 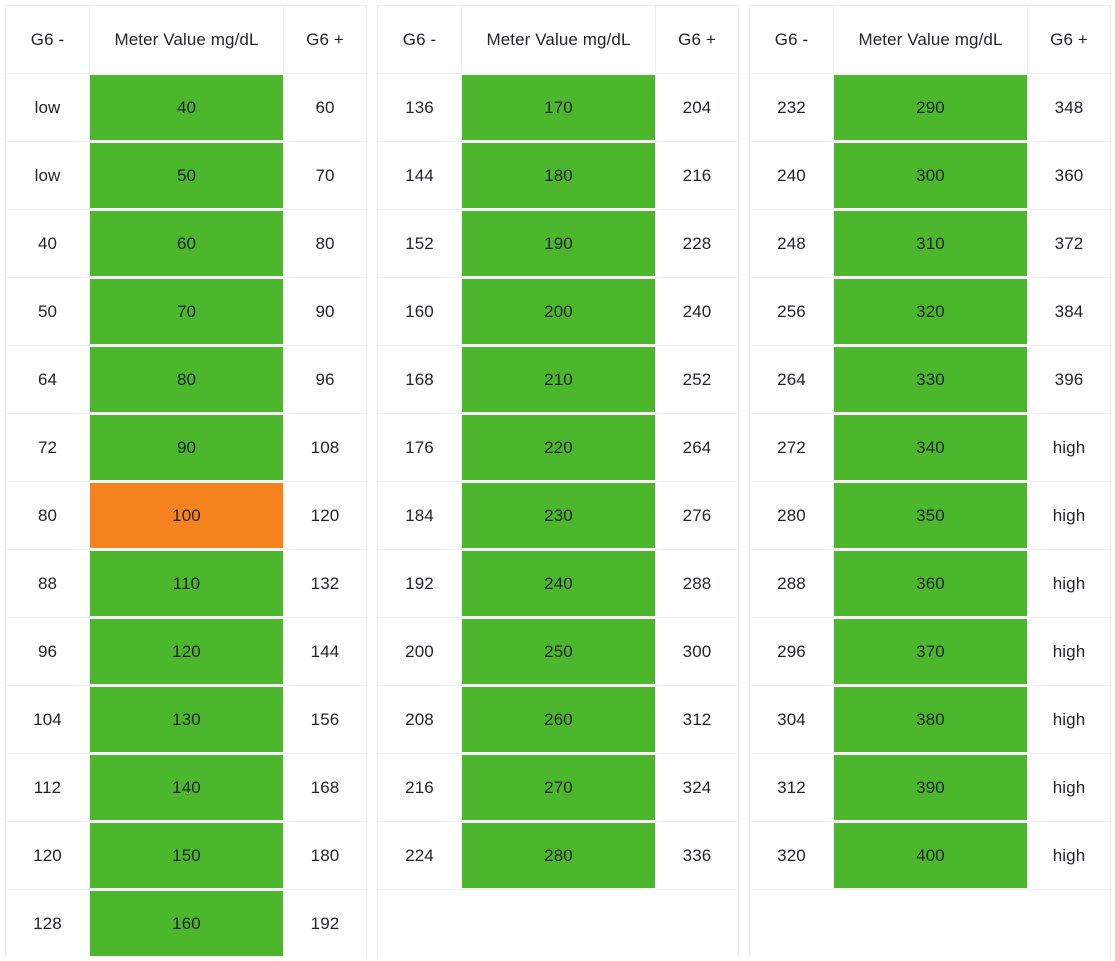 I want to click on cell-meter-value: 360, so click(x=931, y=583).